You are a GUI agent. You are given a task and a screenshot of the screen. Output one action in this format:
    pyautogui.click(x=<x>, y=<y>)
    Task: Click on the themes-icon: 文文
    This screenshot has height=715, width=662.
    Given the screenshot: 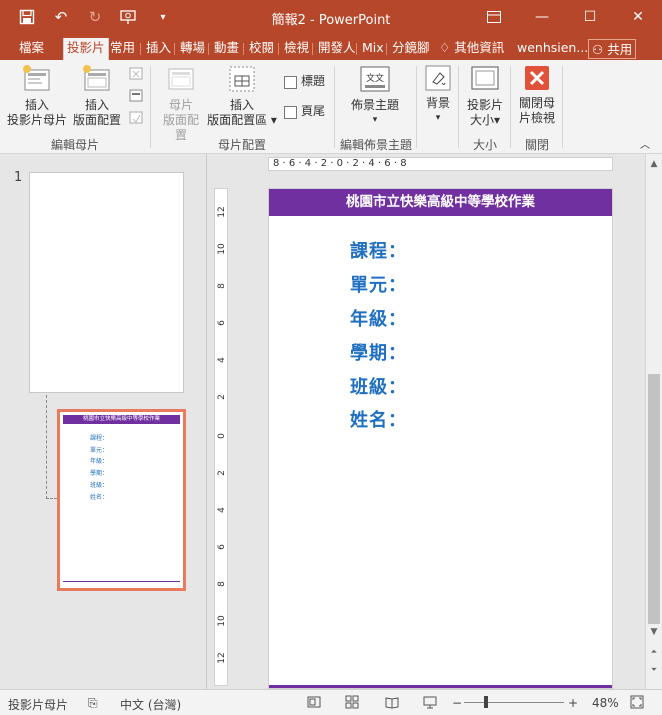 What is the action you would take?
    pyautogui.click(x=375, y=79)
    